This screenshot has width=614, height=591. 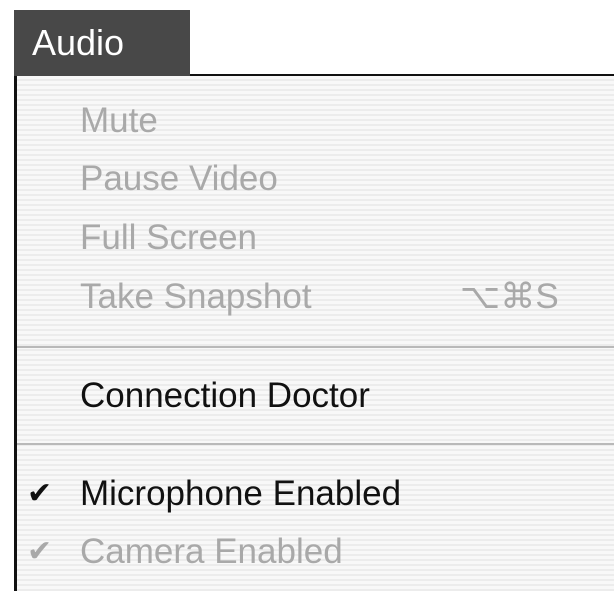 I want to click on menu-item-mute: Mute, so click(x=315, y=121).